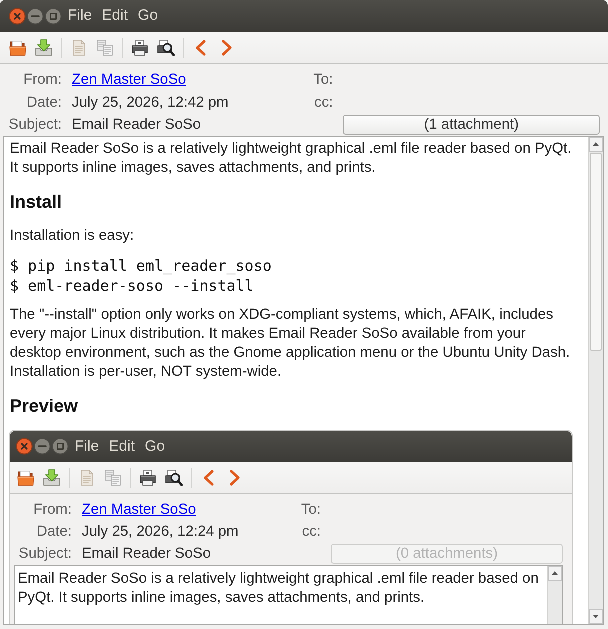 The width and height of the screenshot is (608, 629). I want to click on scroll-down-icon, so click(596, 616).